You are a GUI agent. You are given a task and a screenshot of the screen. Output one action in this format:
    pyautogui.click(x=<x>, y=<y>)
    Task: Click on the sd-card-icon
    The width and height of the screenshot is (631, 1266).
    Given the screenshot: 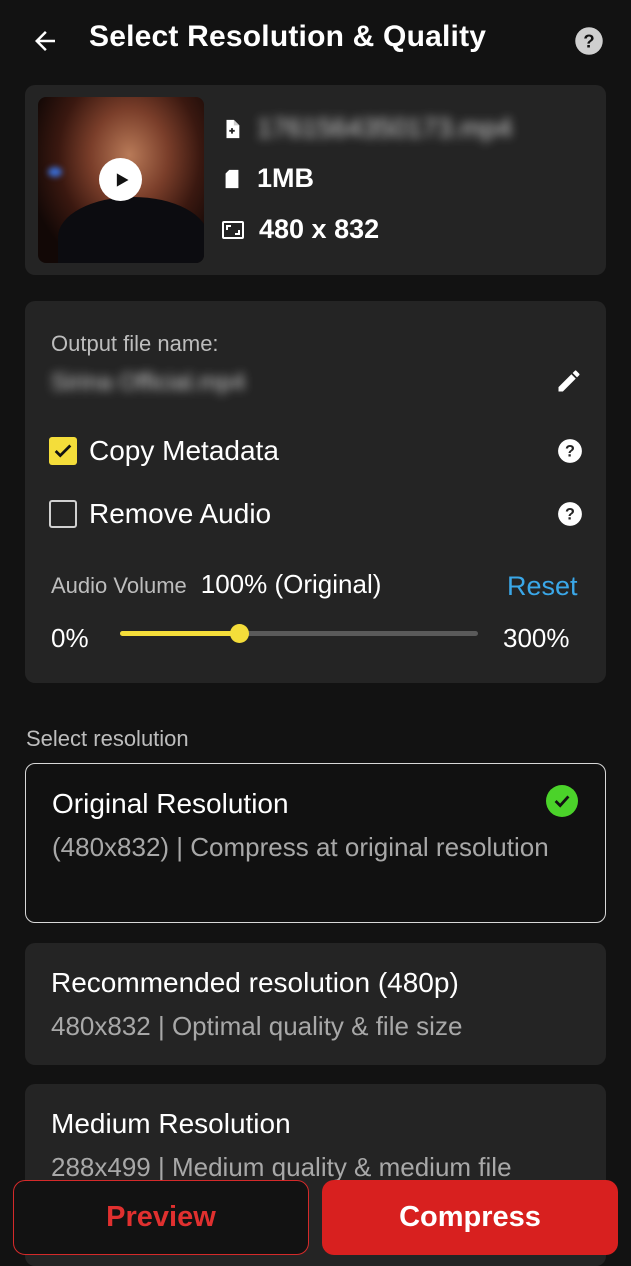 What is the action you would take?
    pyautogui.click(x=232, y=178)
    